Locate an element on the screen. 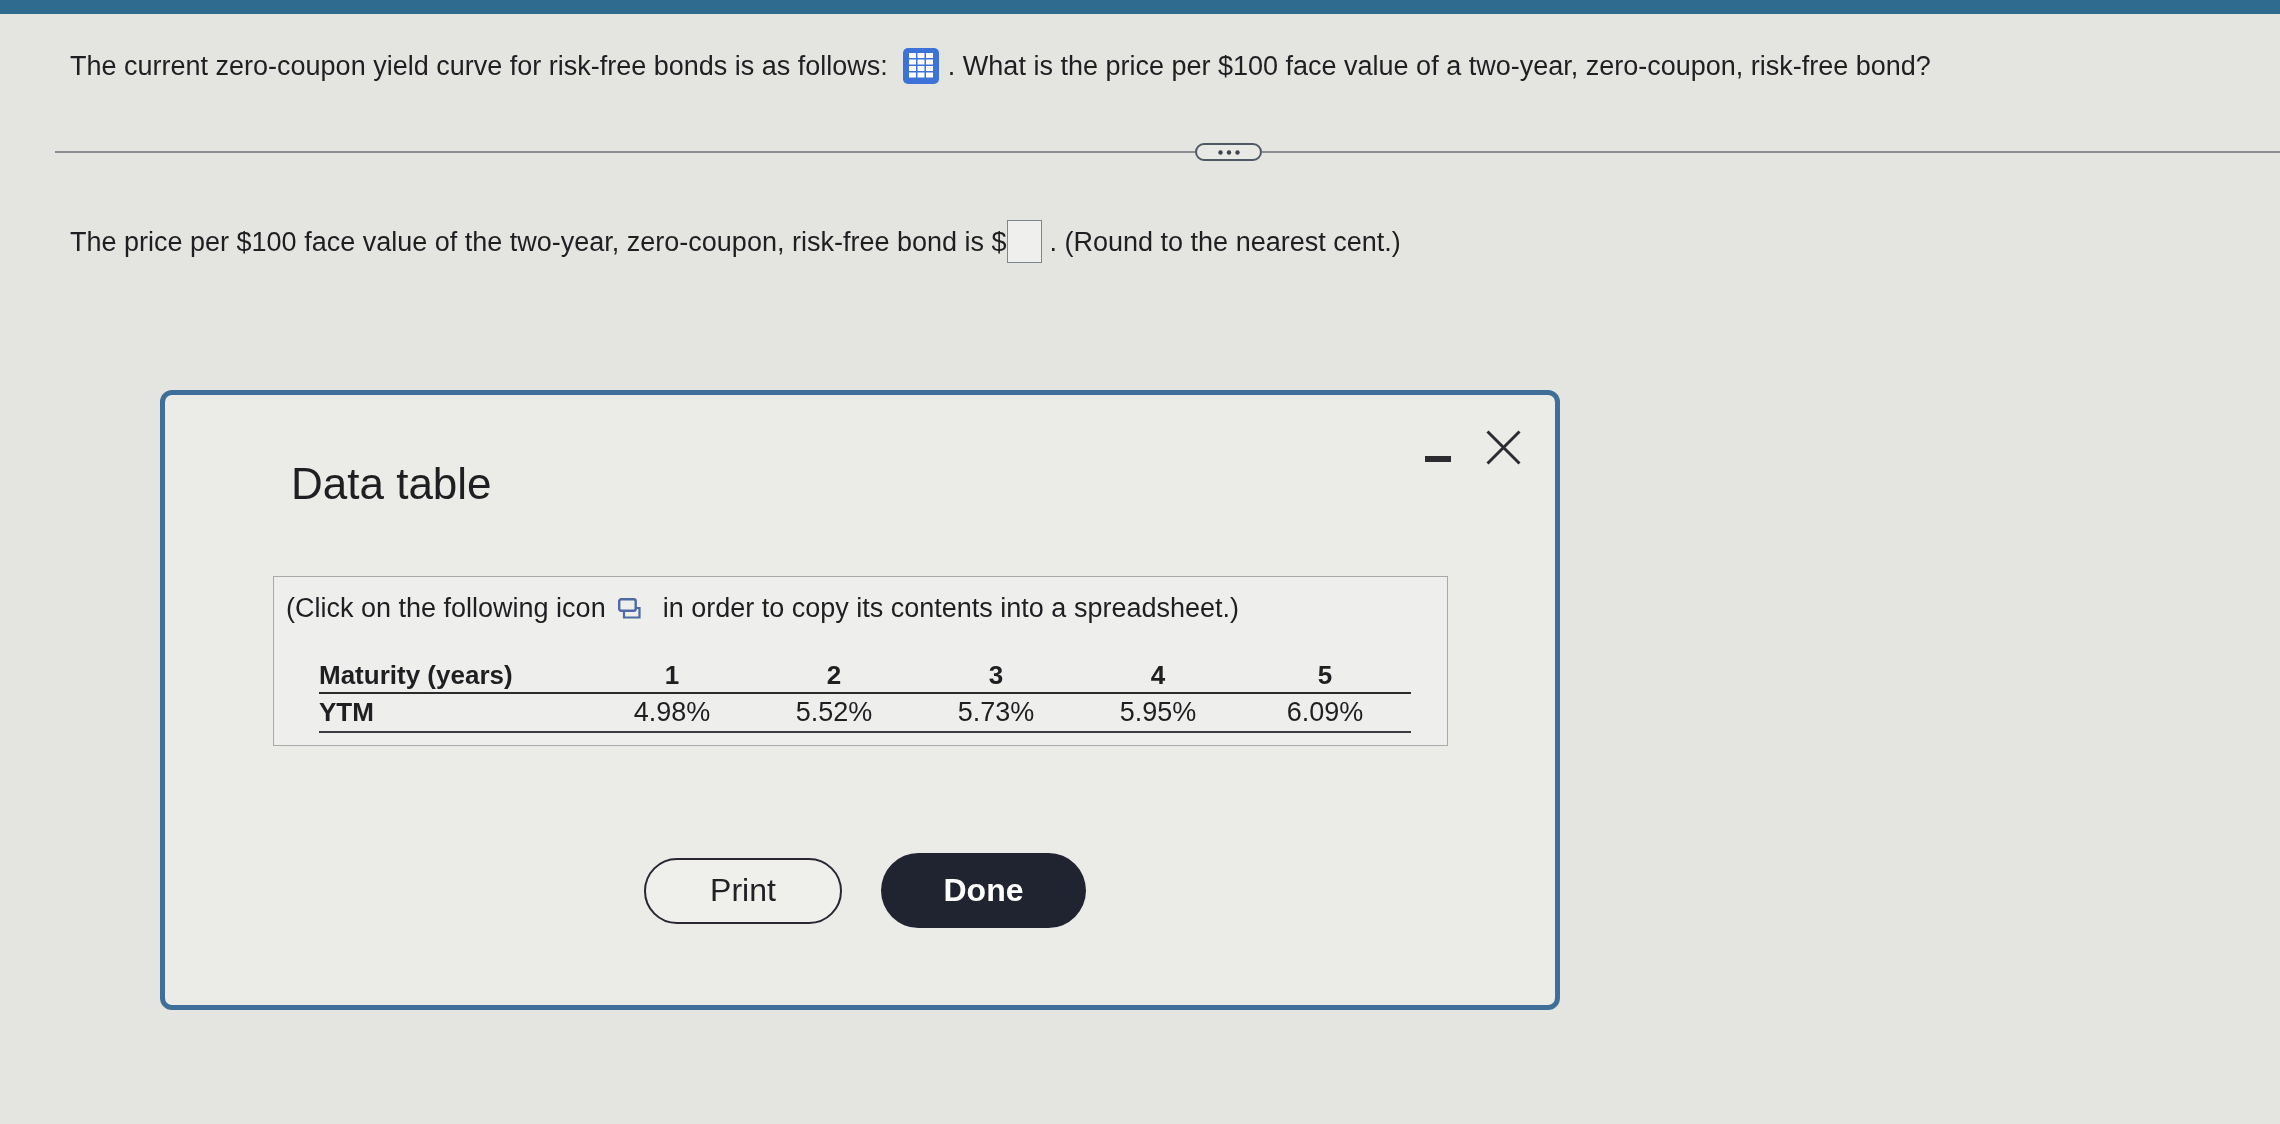  table-cell: 5.73% is located at coordinates (996, 712).